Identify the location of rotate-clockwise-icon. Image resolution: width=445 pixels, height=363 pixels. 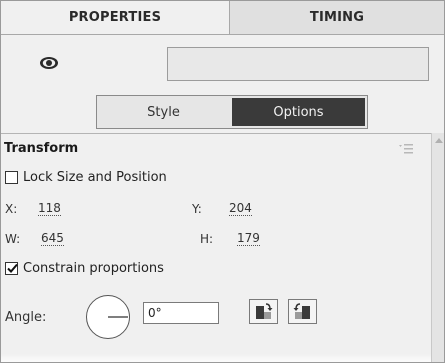
(301, 311).